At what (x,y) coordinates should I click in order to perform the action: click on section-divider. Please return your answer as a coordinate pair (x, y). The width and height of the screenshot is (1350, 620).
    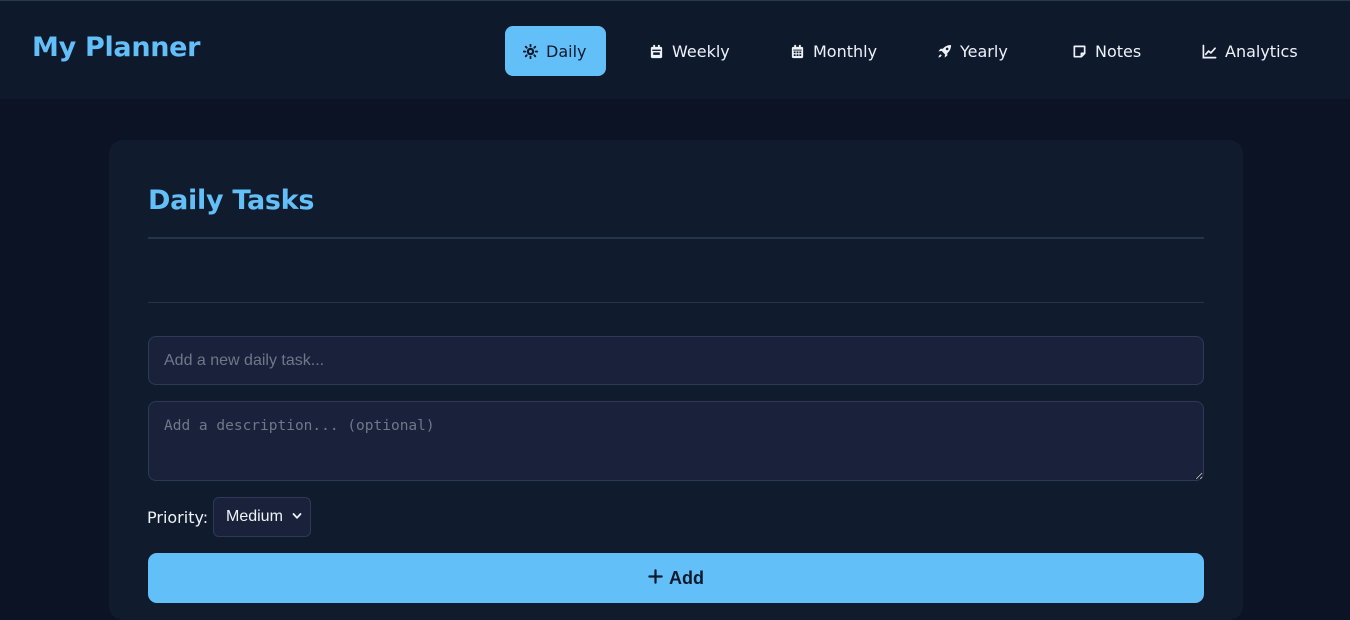
    Looking at the image, I should click on (676, 302).